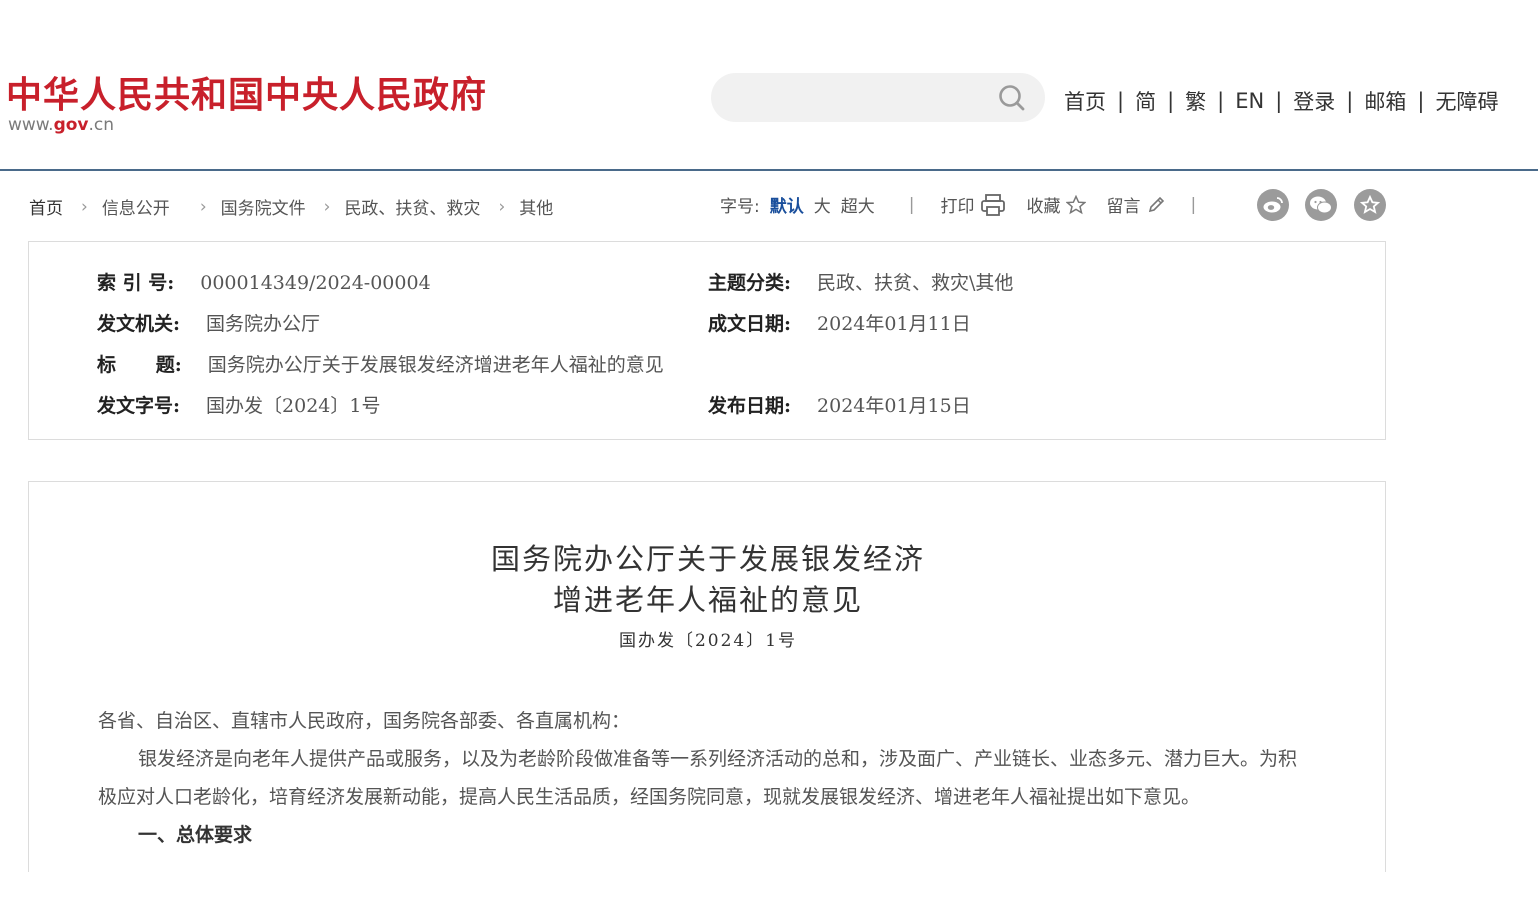 The image size is (1538, 920). I want to click on nav-english: EN, so click(1249, 101).